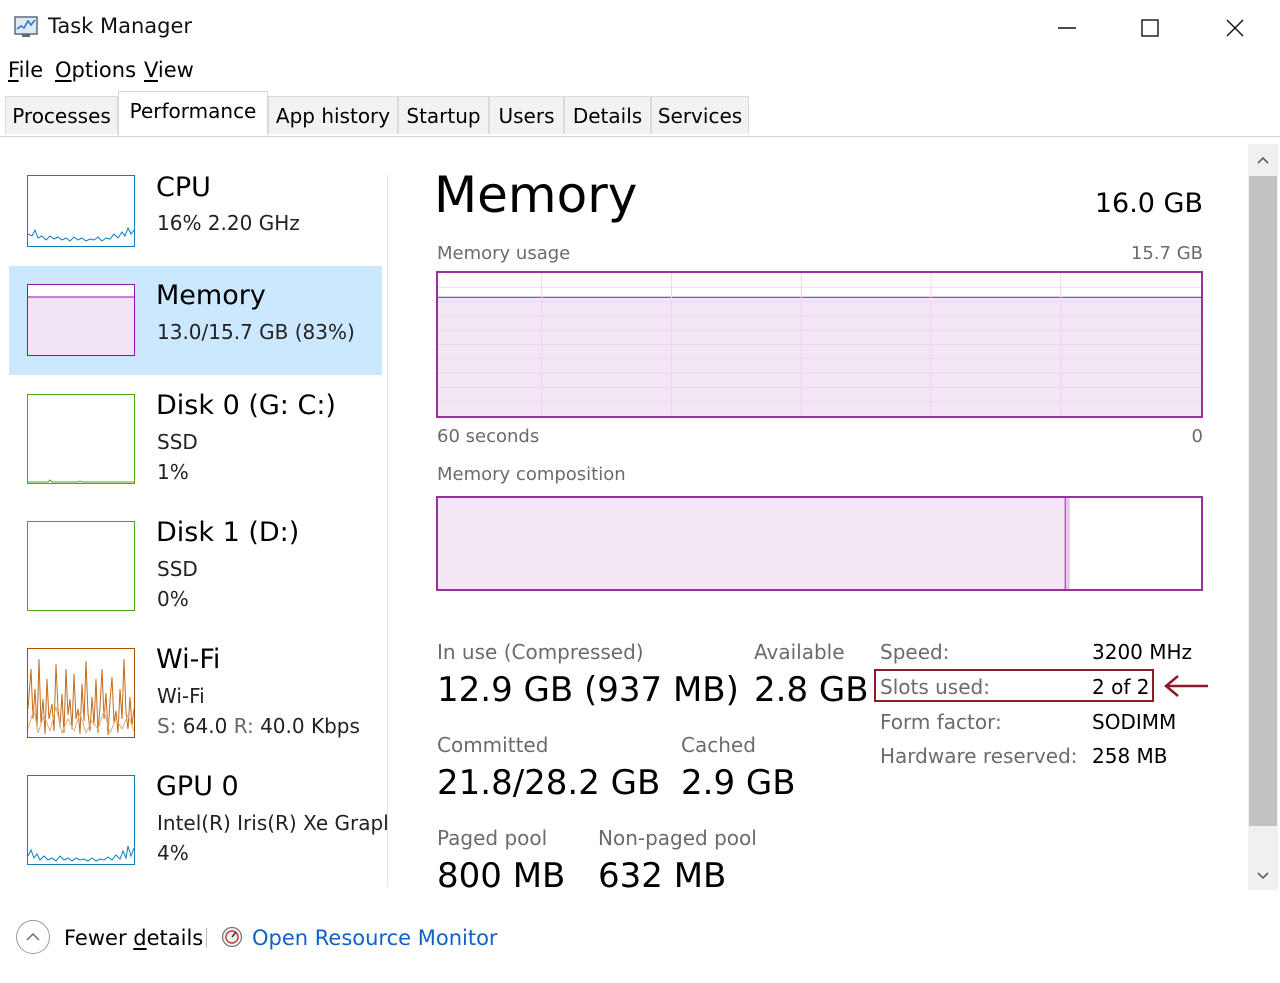 Image resolution: width=1280 pixels, height=983 pixels. I want to click on hardware-reserved-label: Hardware reserved:, so click(979, 756).